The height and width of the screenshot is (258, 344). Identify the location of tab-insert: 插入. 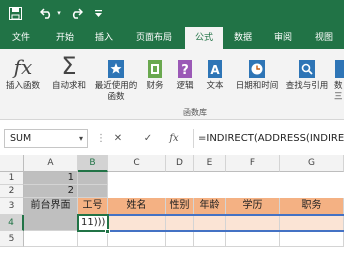
(104, 38).